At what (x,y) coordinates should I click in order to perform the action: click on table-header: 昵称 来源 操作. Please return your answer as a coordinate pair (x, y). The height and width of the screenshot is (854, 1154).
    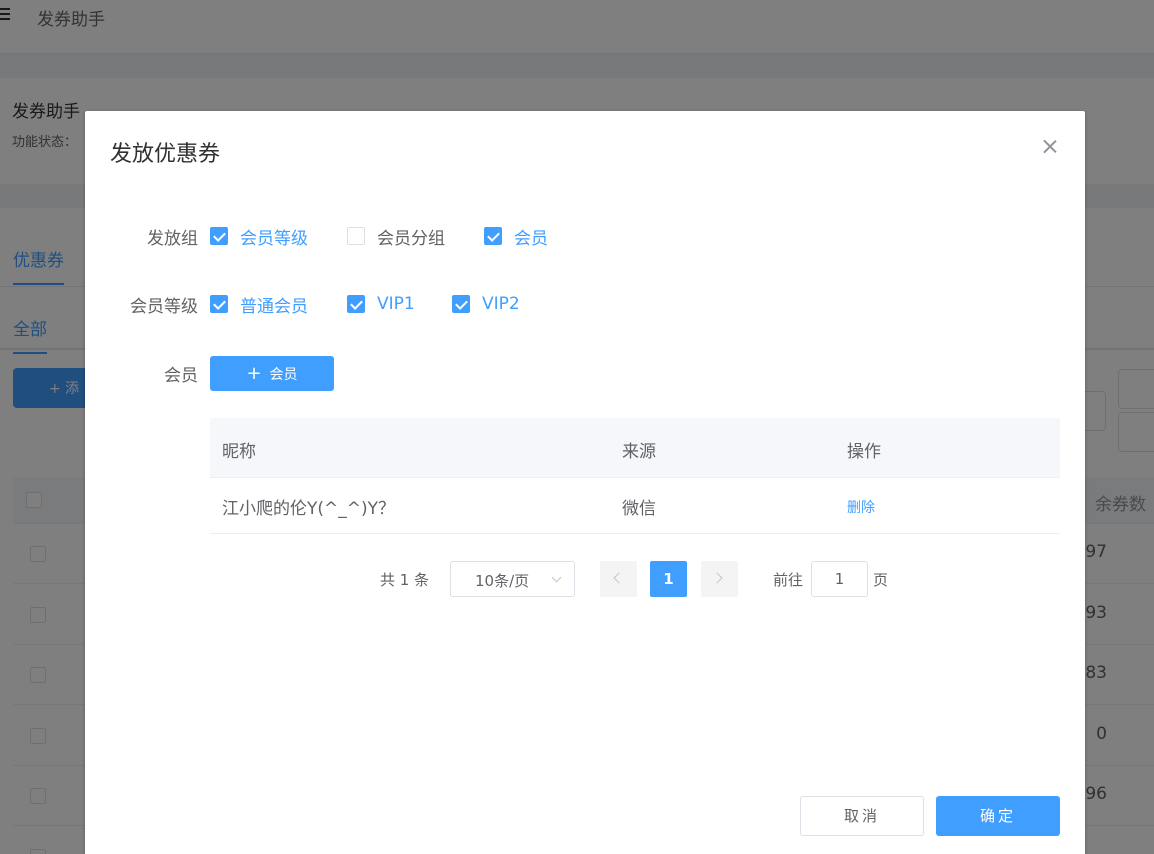
    Looking at the image, I should click on (635, 448).